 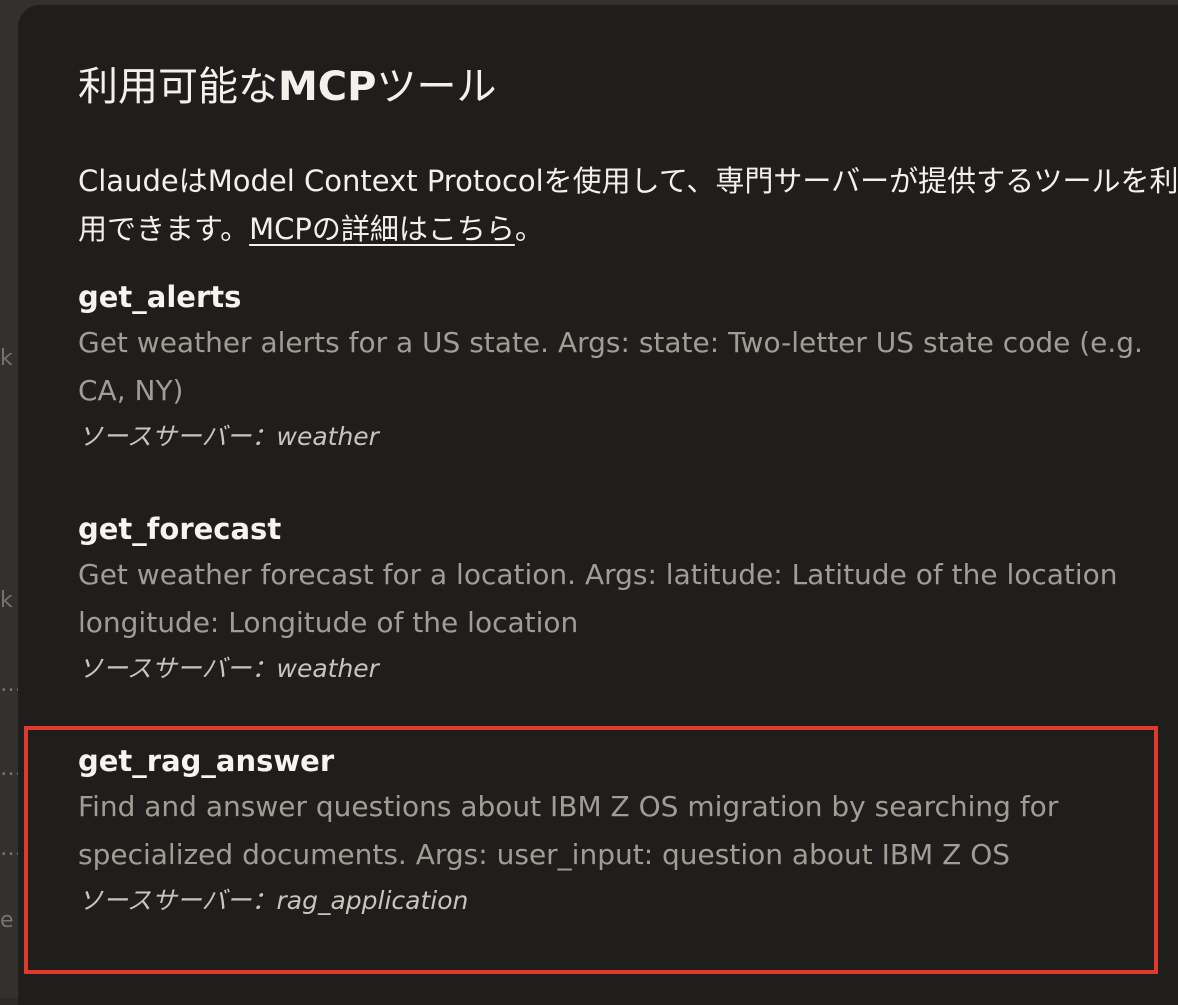 I want to click on title-mcp: MCP, so click(x=327, y=87).